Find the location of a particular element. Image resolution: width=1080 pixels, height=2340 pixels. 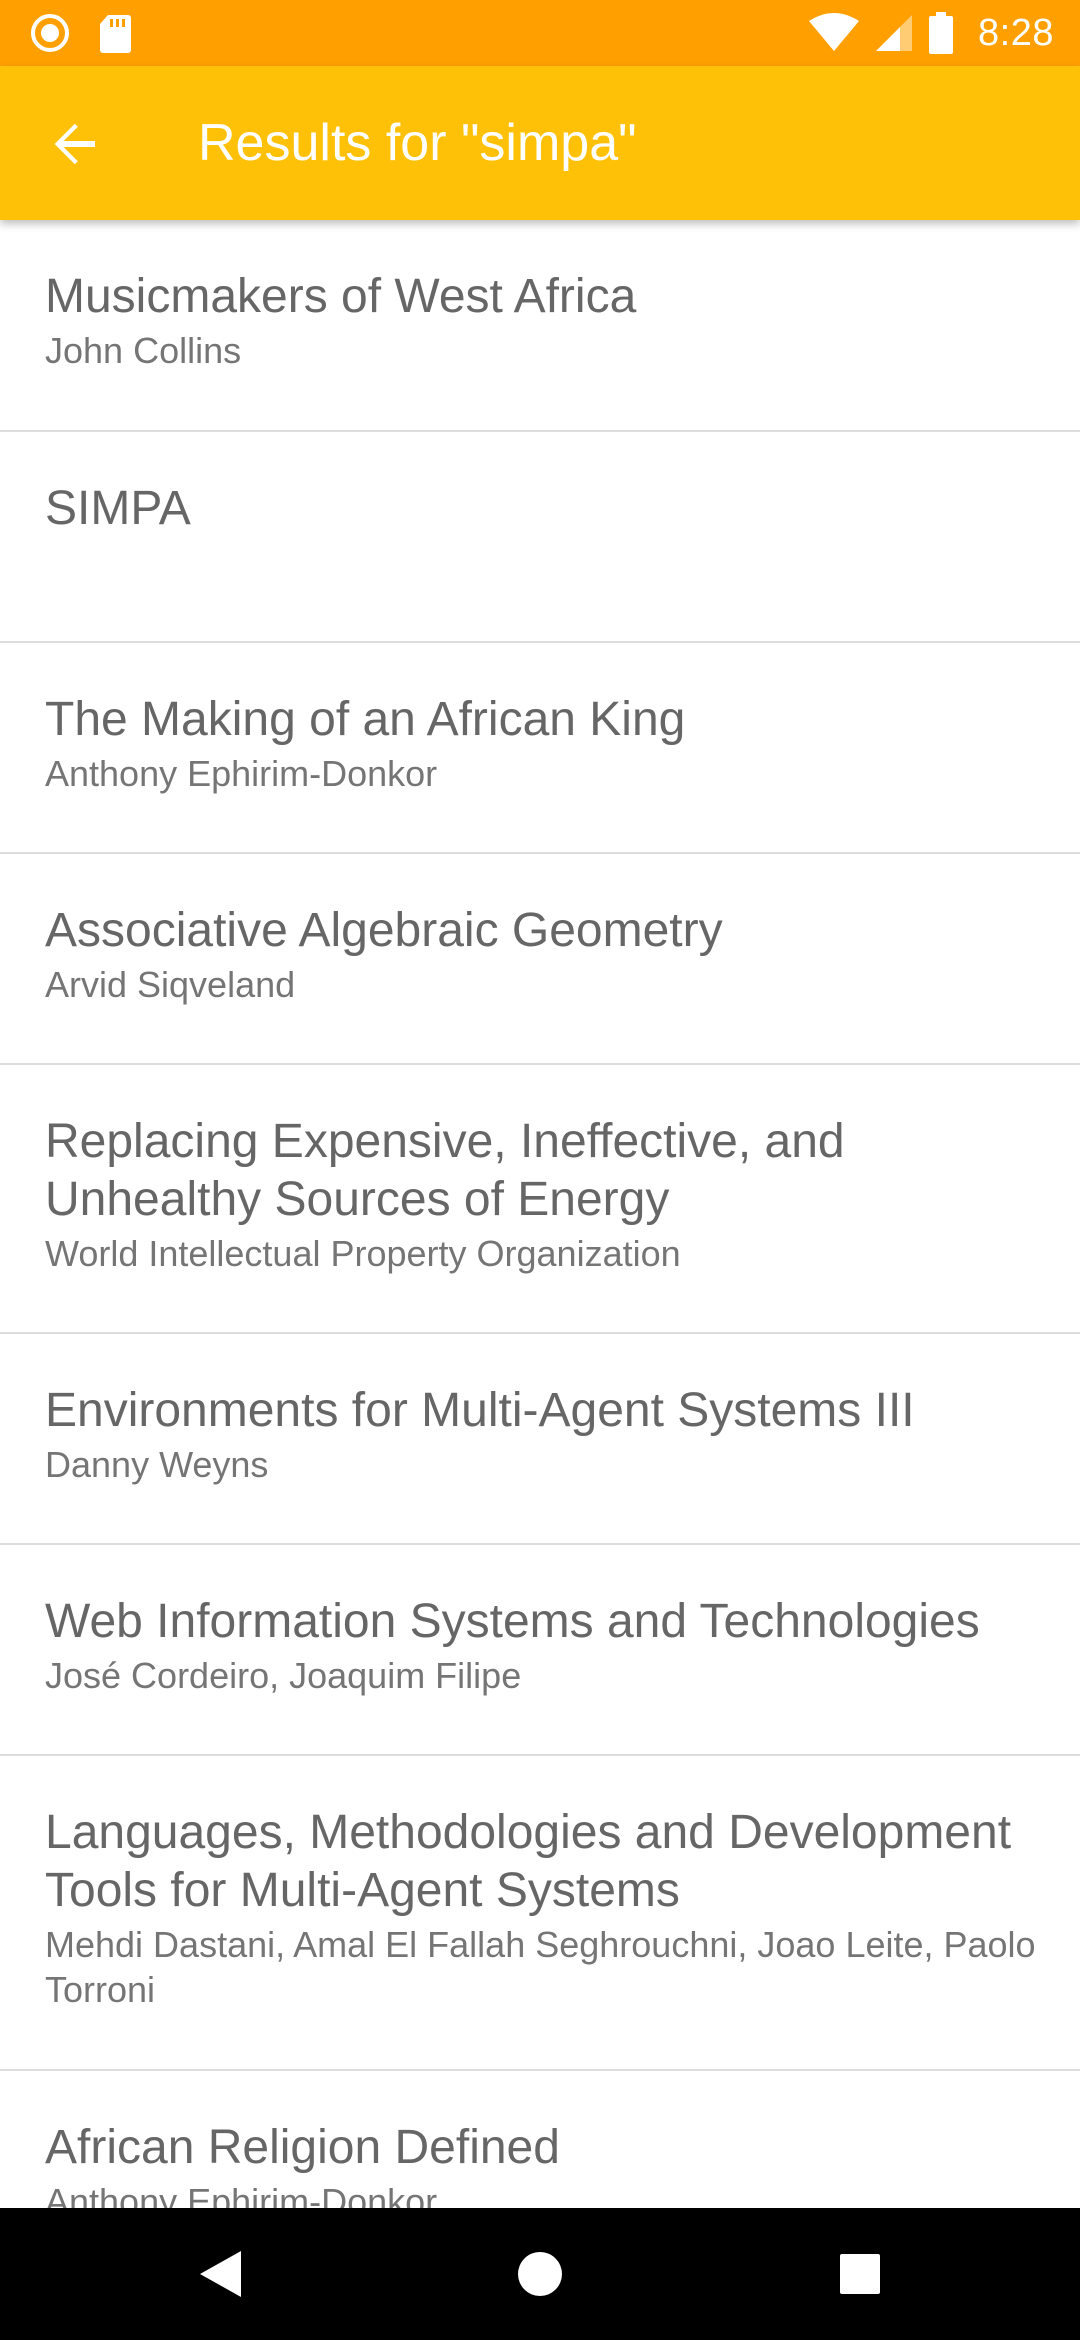

sd-card-icon is located at coordinates (115, 34).